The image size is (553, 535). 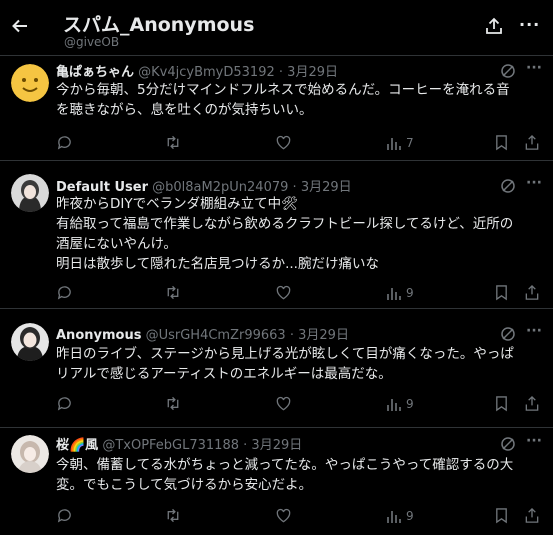 I want to click on author-name: Default User, so click(x=102, y=187).